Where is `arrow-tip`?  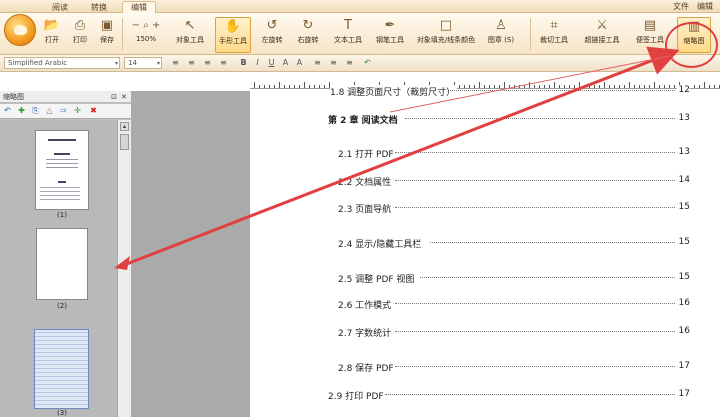 arrow-tip is located at coordinates (122, 263).